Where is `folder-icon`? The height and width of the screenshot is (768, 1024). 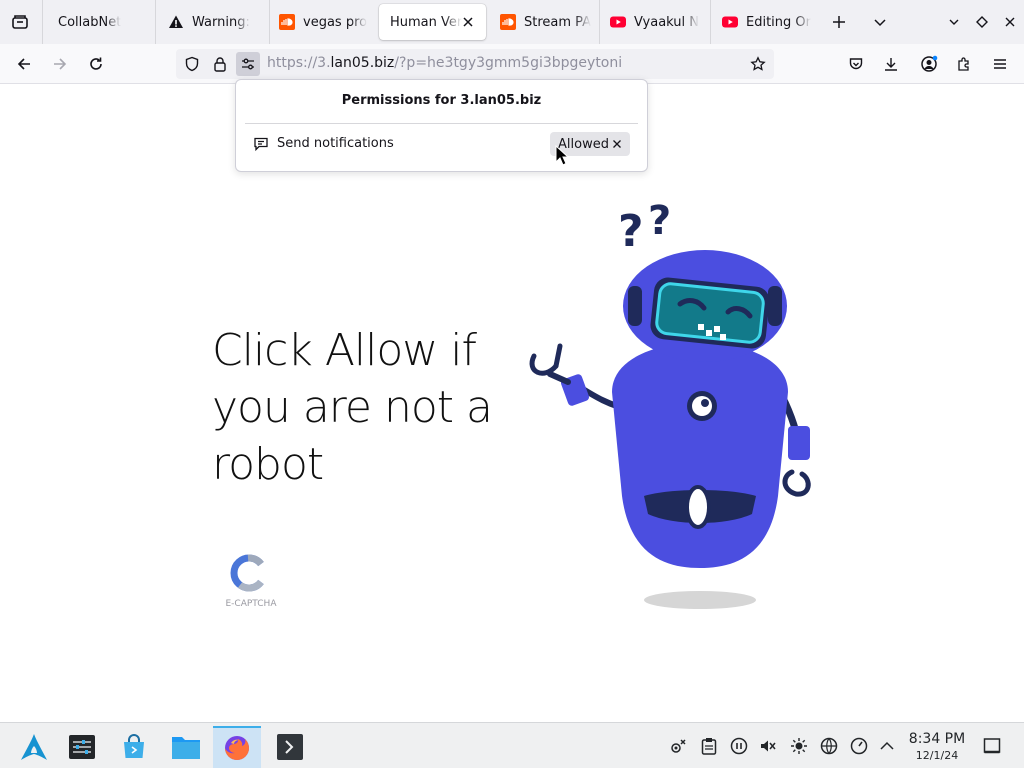
folder-icon is located at coordinates (186, 748).